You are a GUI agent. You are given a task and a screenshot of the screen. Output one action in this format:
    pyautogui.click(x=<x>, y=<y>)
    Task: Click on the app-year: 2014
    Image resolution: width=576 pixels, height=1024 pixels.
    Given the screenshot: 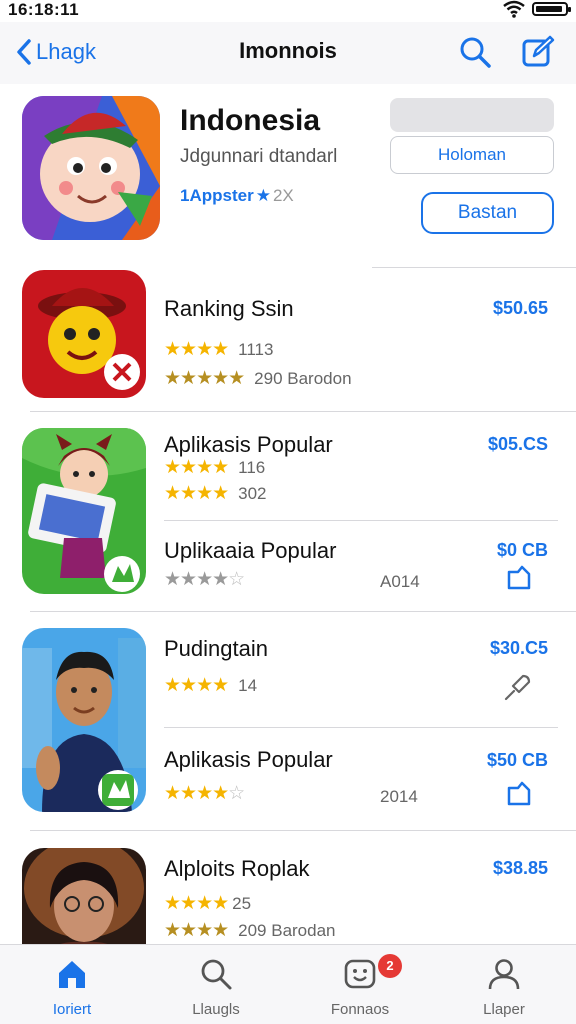 What is the action you would take?
    pyautogui.click(x=399, y=796)
    